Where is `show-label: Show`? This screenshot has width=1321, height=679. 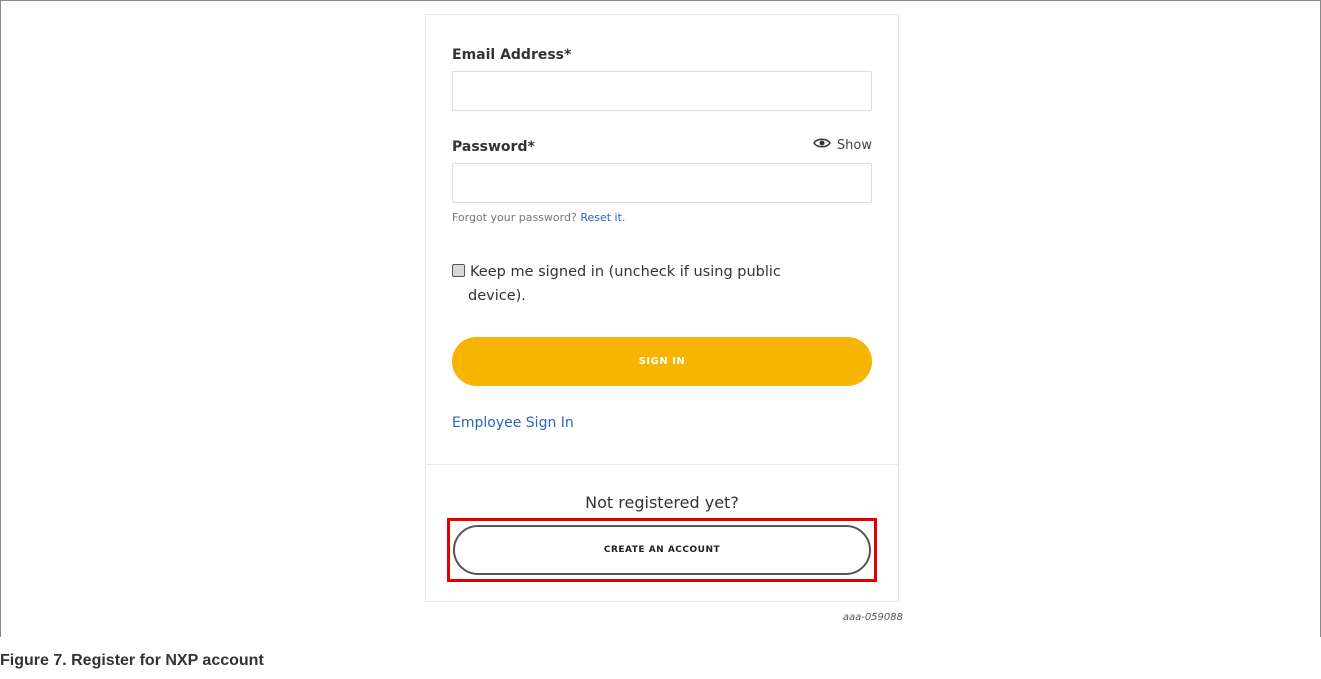
show-label: Show is located at coordinates (854, 145).